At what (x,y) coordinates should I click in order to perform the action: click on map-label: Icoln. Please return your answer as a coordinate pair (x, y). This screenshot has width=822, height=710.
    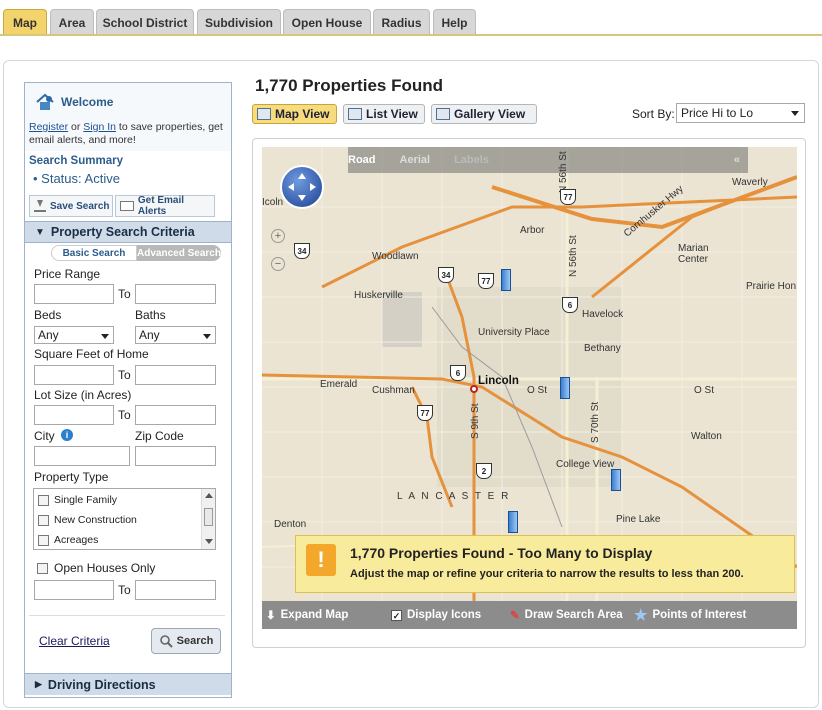
    Looking at the image, I should click on (273, 202).